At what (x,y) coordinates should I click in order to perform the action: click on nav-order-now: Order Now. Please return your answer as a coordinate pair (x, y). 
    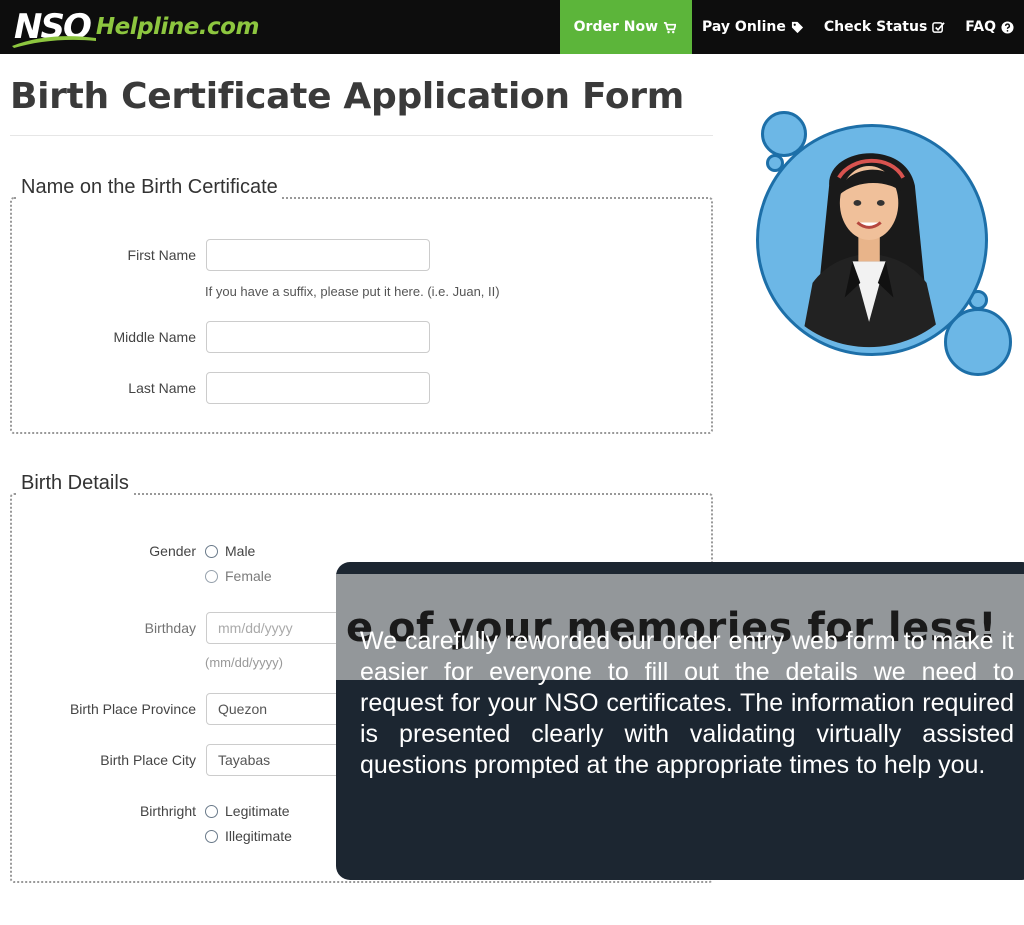
    Looking at the image, I should click on (626, 27).